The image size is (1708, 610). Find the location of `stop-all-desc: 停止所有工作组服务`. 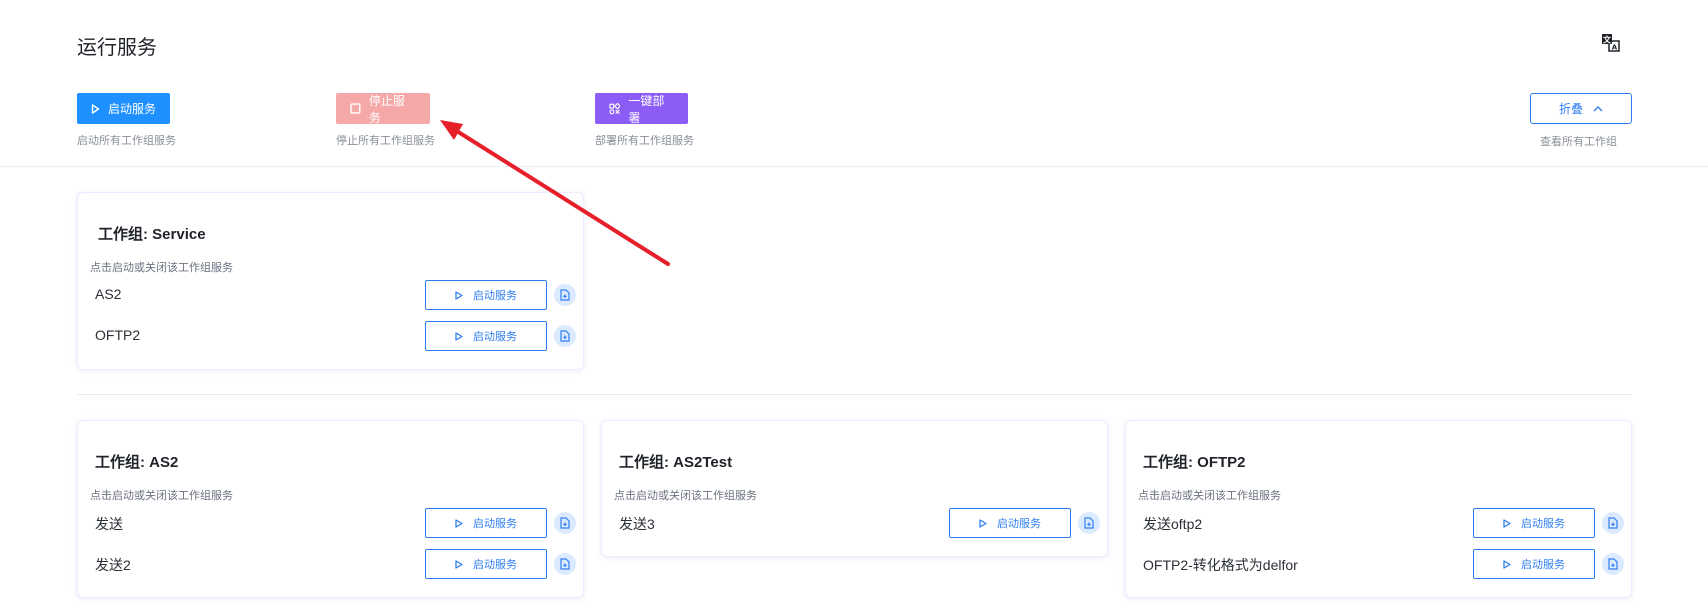

stop-all-desc: 停止所有工作组服务 is located at coordinates (385, 141).